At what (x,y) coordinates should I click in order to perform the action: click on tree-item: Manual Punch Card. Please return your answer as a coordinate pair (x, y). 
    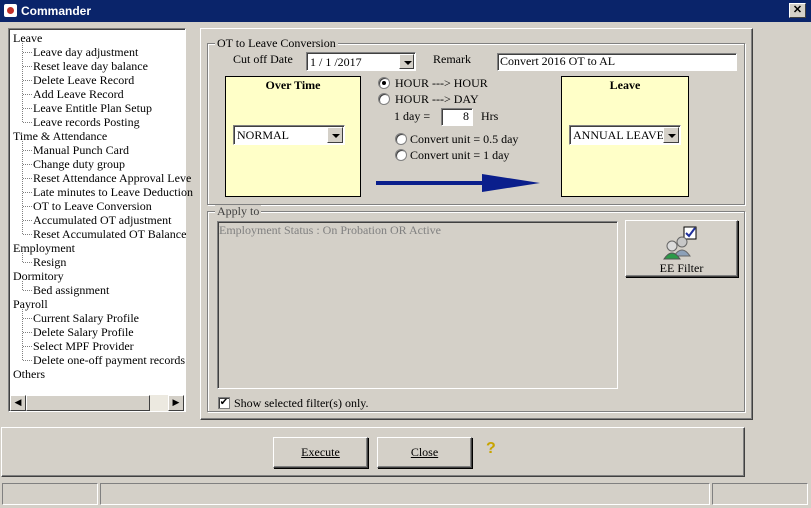
    Looking at the image, I should click on (81, 150).